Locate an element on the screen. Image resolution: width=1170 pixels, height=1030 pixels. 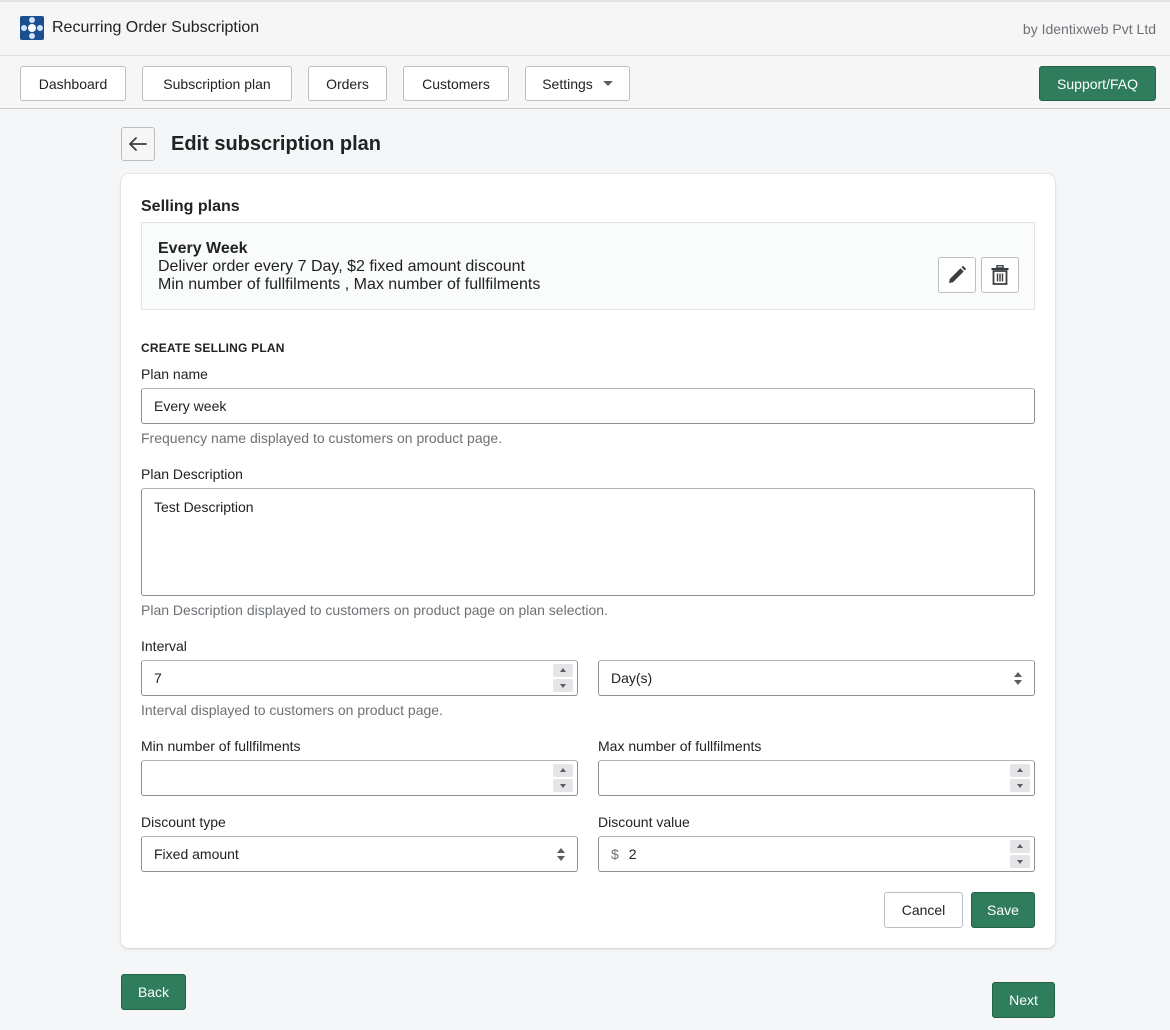
create-selling-plan-heading: CREATE SELLING PLAN is located at coordinates (213, 348).